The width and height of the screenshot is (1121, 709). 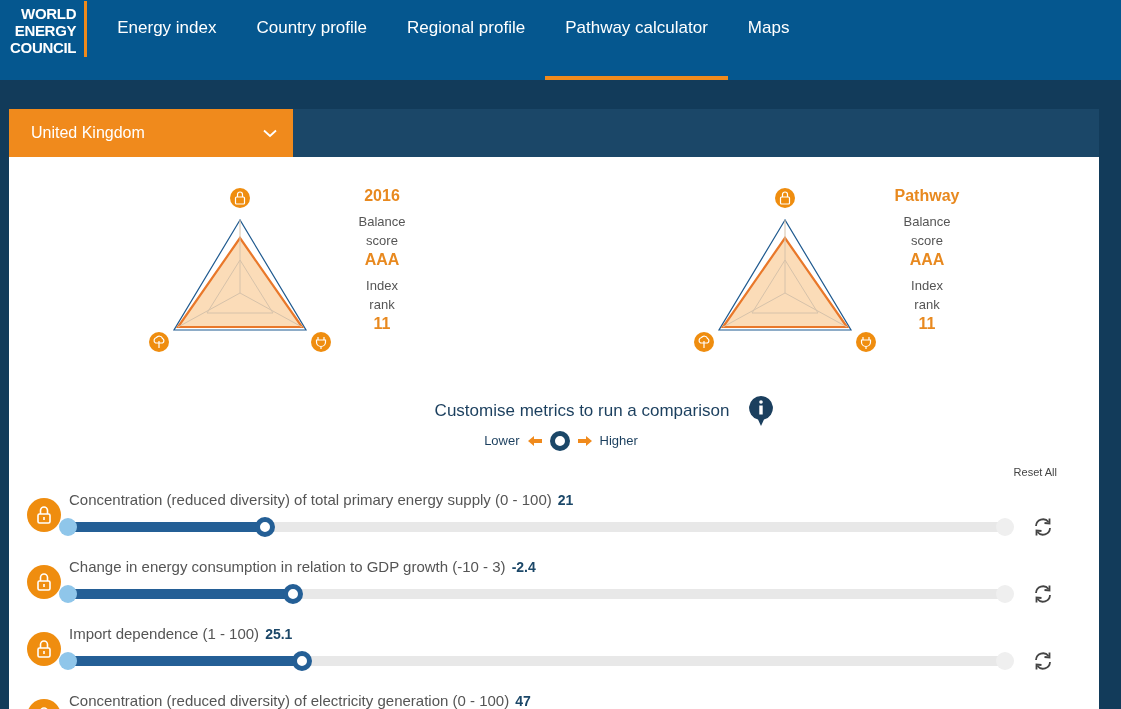 I want to click on metric-value: -2.4, so click(x=523, y=567).